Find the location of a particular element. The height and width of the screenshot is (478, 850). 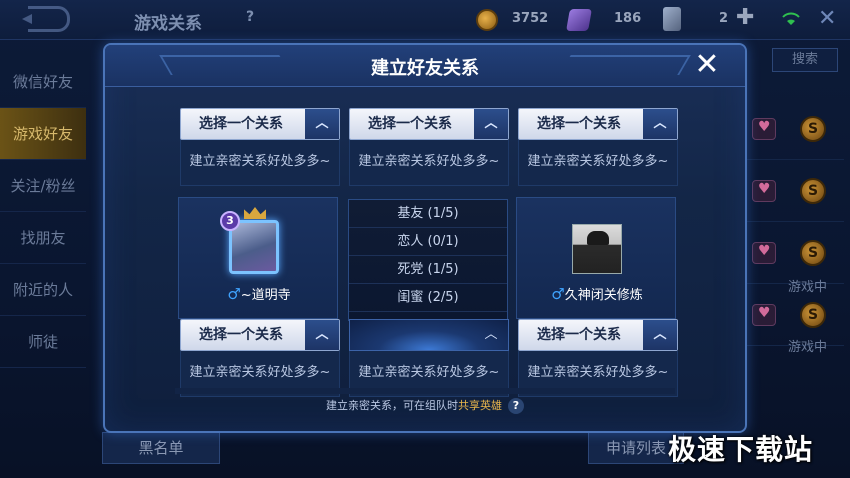

nav-nearby: 附近的人 is located at coordinates (43, 290).